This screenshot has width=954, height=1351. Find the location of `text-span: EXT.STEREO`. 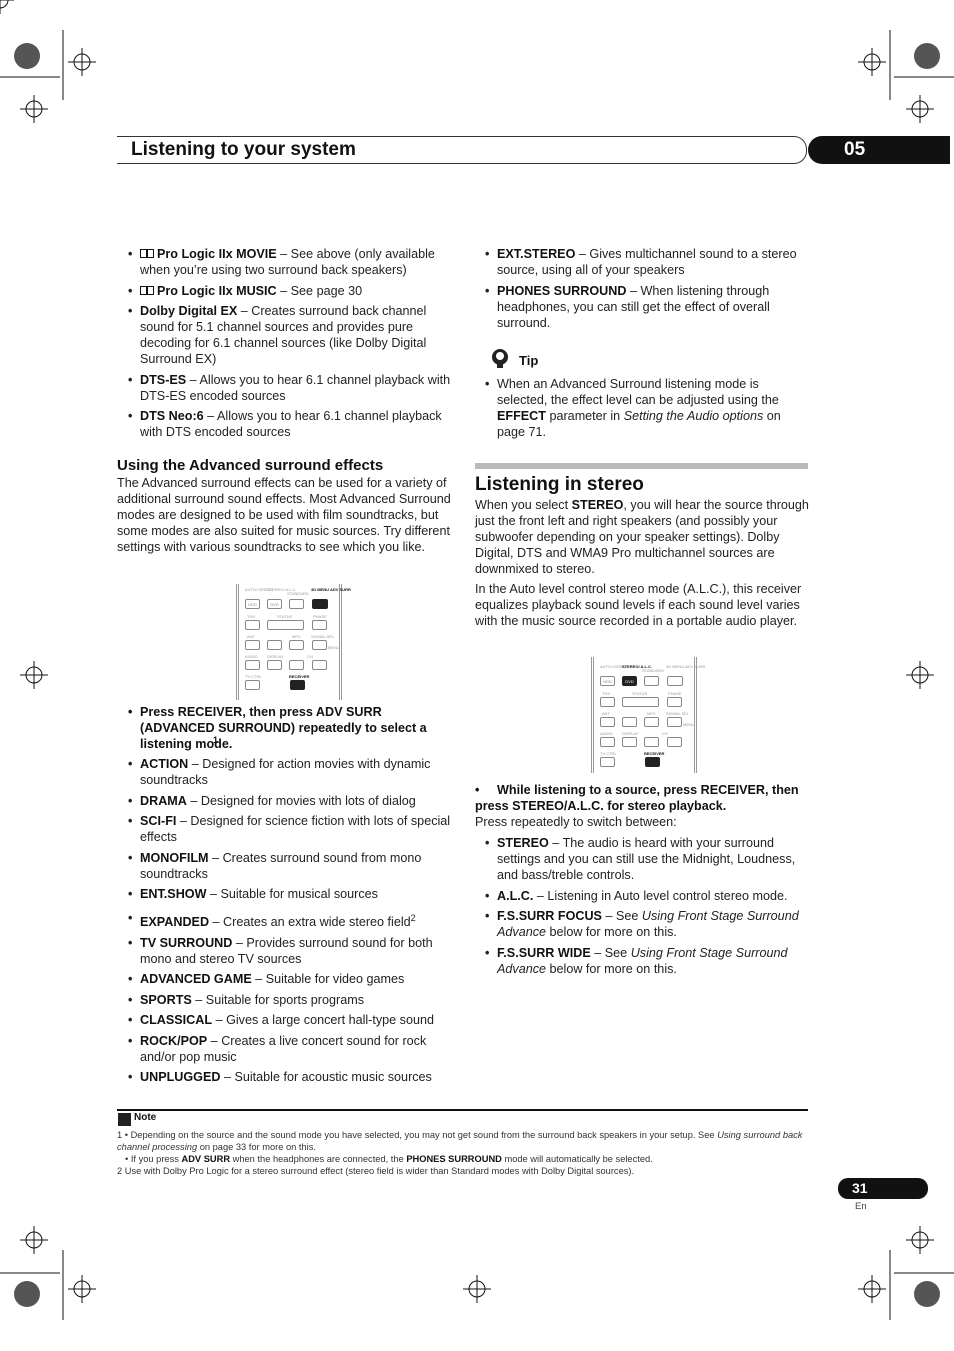

text-span: EXT.STEREO is located at coordinates (536, 254).